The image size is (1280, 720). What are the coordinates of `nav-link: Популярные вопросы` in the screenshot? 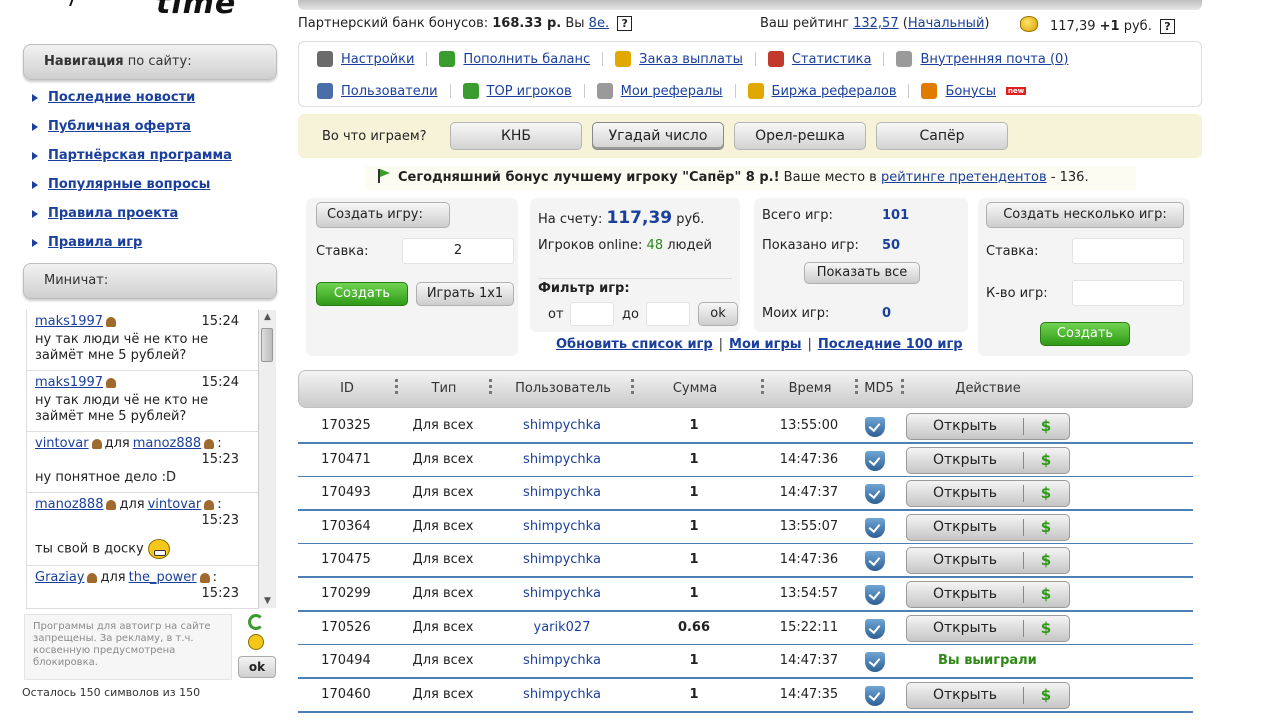 It's located at (129, 185).